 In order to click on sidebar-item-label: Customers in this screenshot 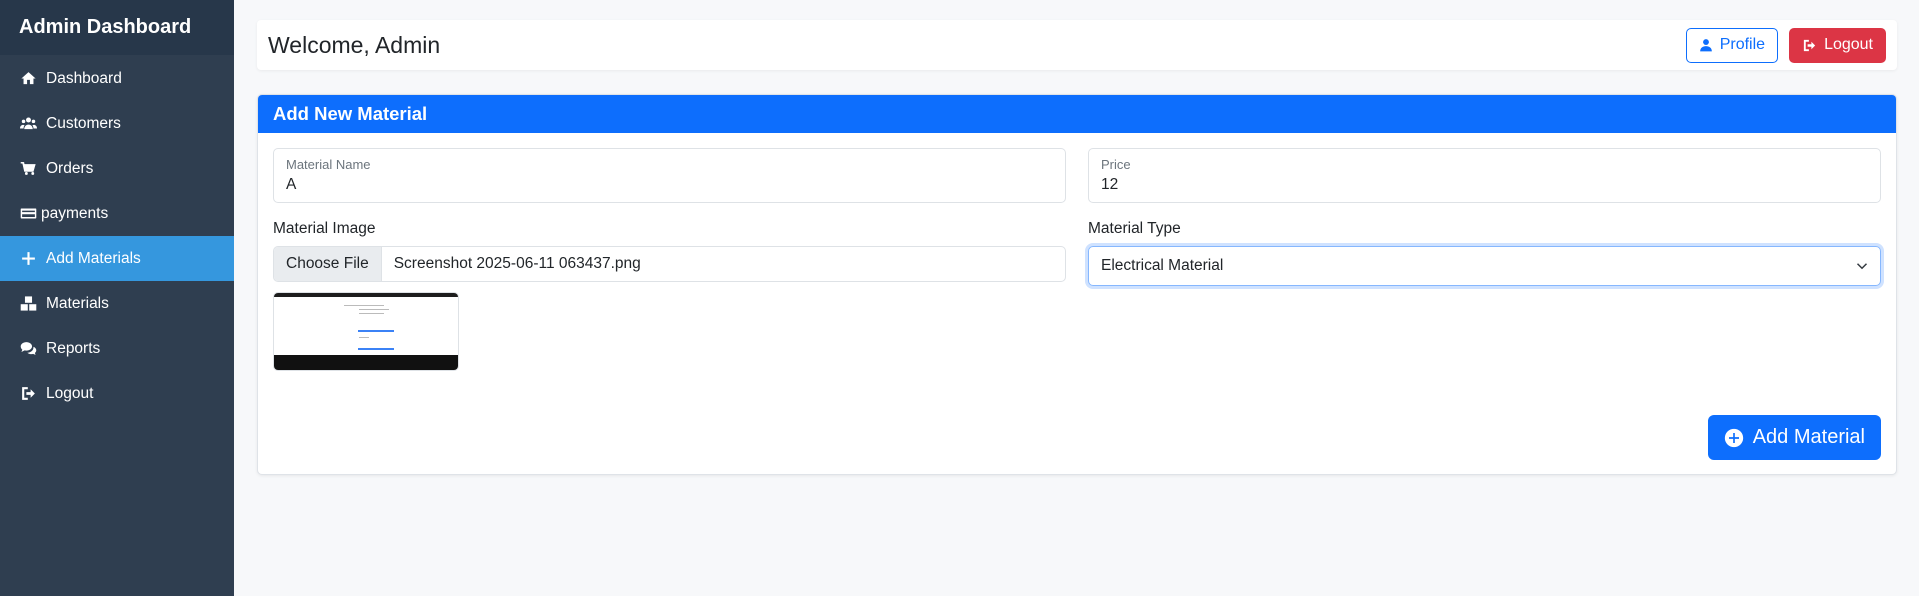, I will do `click(83, 123)`.